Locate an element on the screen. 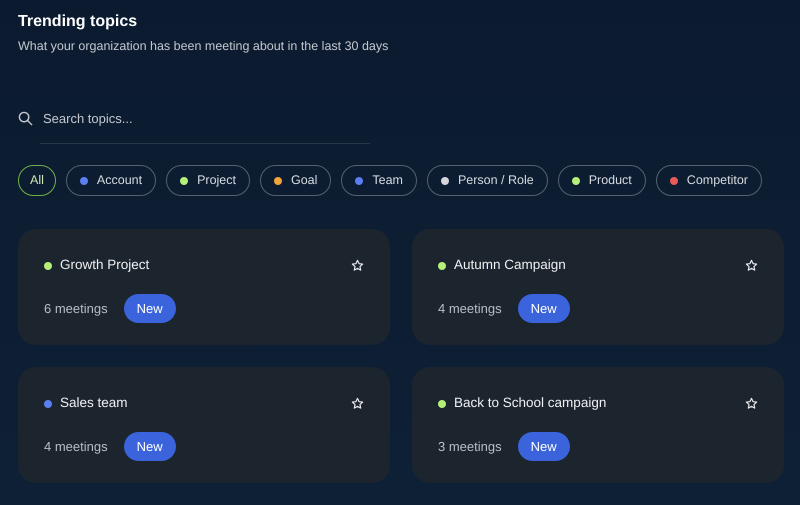 This screenshot has height=505, width=800. meeting-count: 3 meetings is located at coordinates (470, 447).